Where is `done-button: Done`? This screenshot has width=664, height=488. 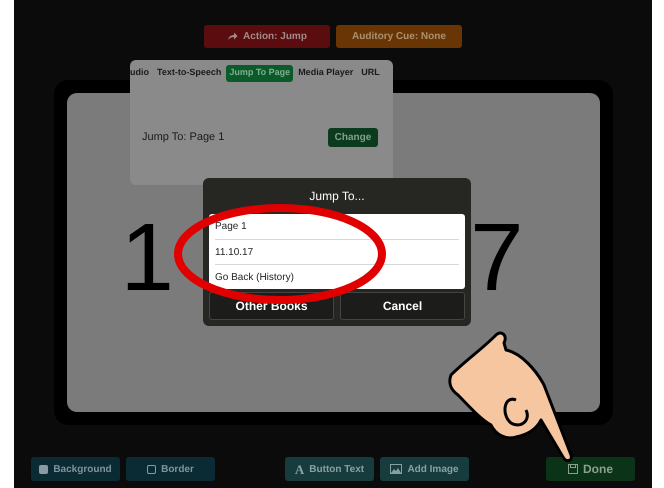
done-button: Done is located at coordinates (590, 469).